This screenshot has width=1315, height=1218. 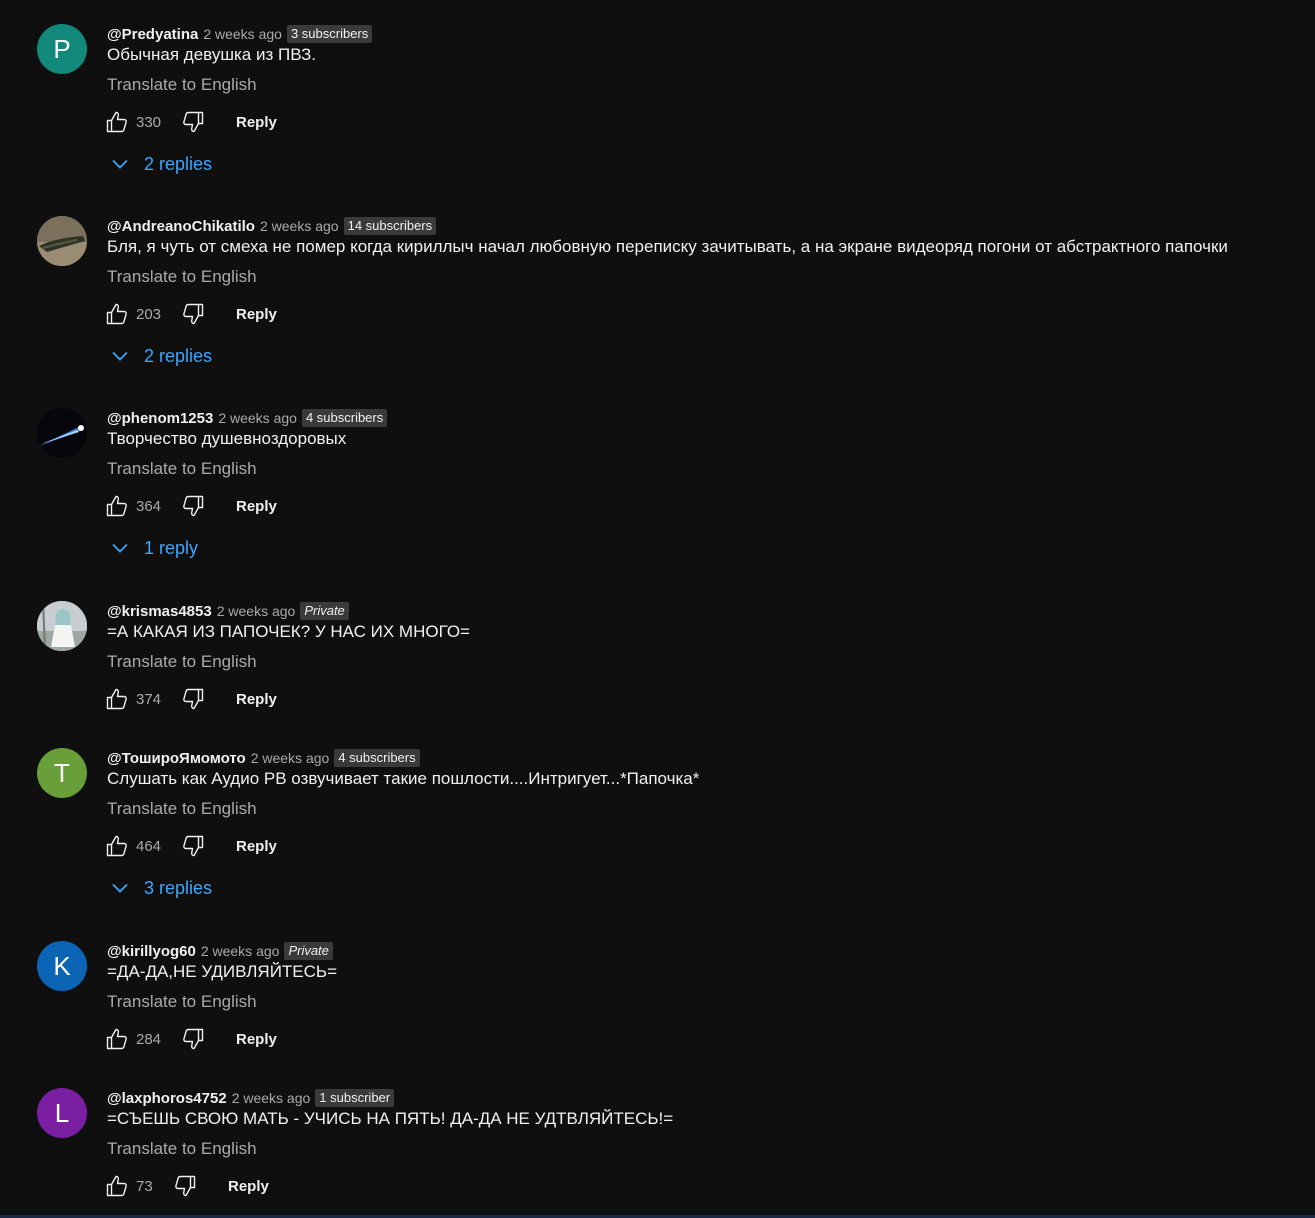 I want to click on comment-actions: 330 Reply, so click(x=190, y=122).